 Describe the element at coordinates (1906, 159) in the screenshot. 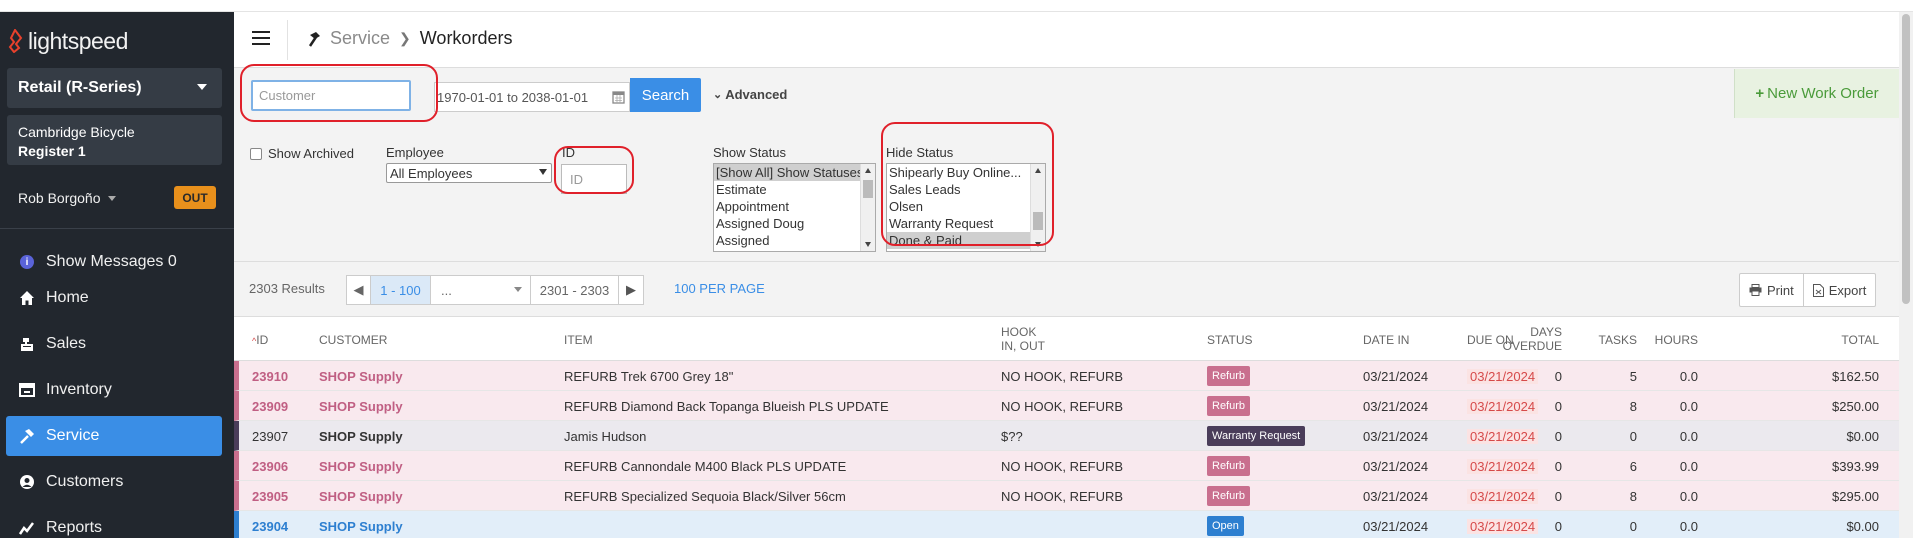

I see `page-scroll-thumb` at that location.